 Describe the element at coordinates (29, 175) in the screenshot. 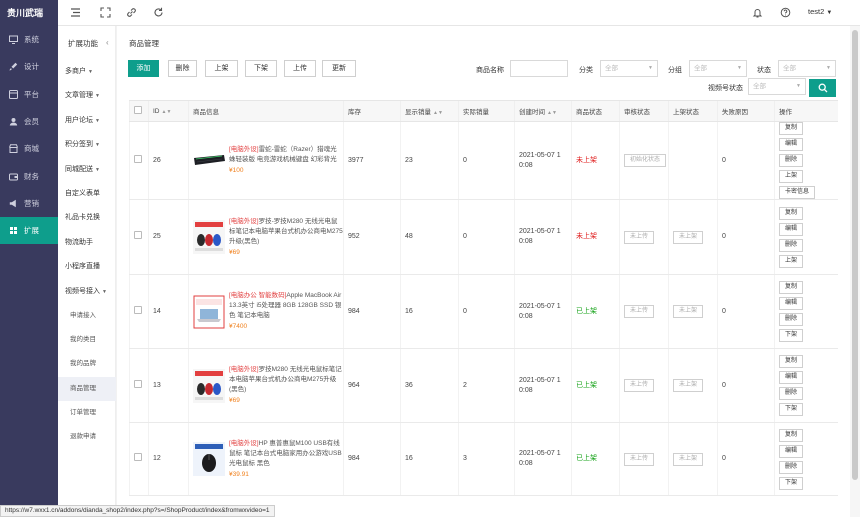

I see `sidebar-item-5: 财务` at that location.